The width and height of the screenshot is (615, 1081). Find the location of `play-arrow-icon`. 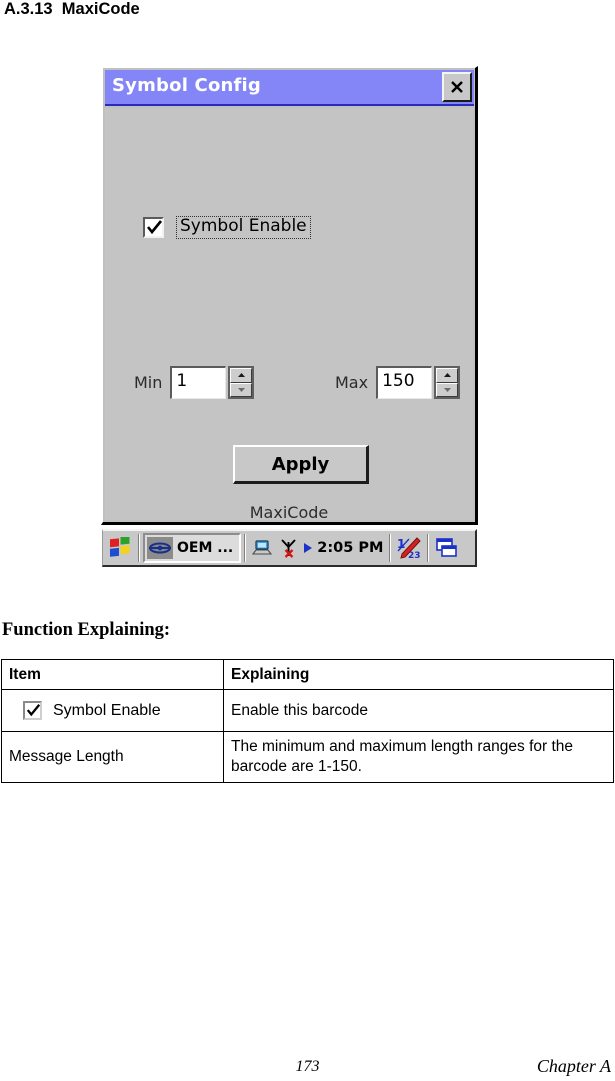

play-arrow-icon is located at coordinates (308, 548).